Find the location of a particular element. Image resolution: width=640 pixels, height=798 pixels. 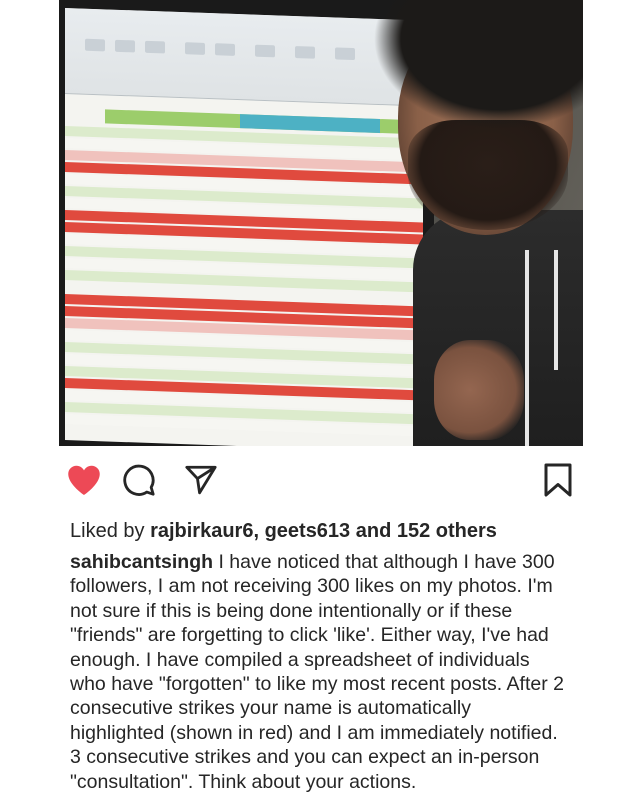

liked-by-prefix: Liked by is located at coordinates (107, 531).